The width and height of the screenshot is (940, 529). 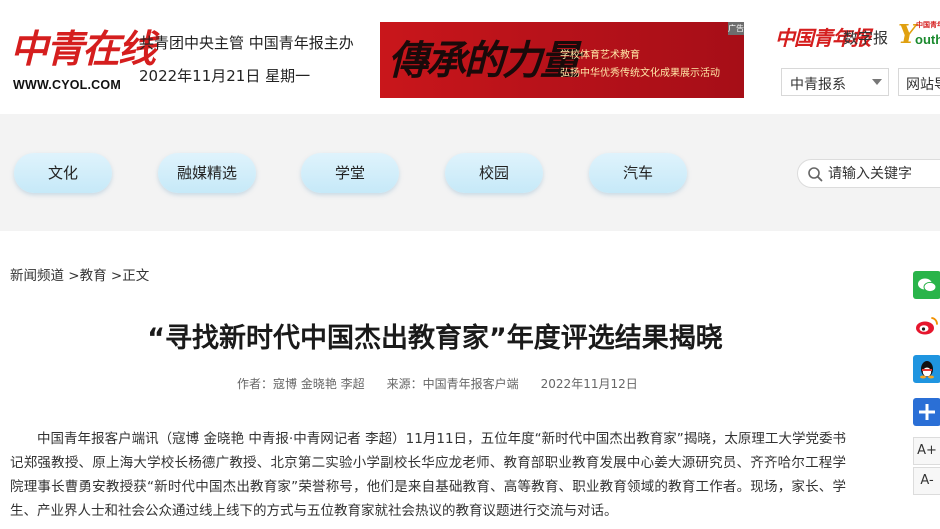 I want to click on breadcrumb: 新闻频道 >教育 >正文, so click(x=79, y=274).